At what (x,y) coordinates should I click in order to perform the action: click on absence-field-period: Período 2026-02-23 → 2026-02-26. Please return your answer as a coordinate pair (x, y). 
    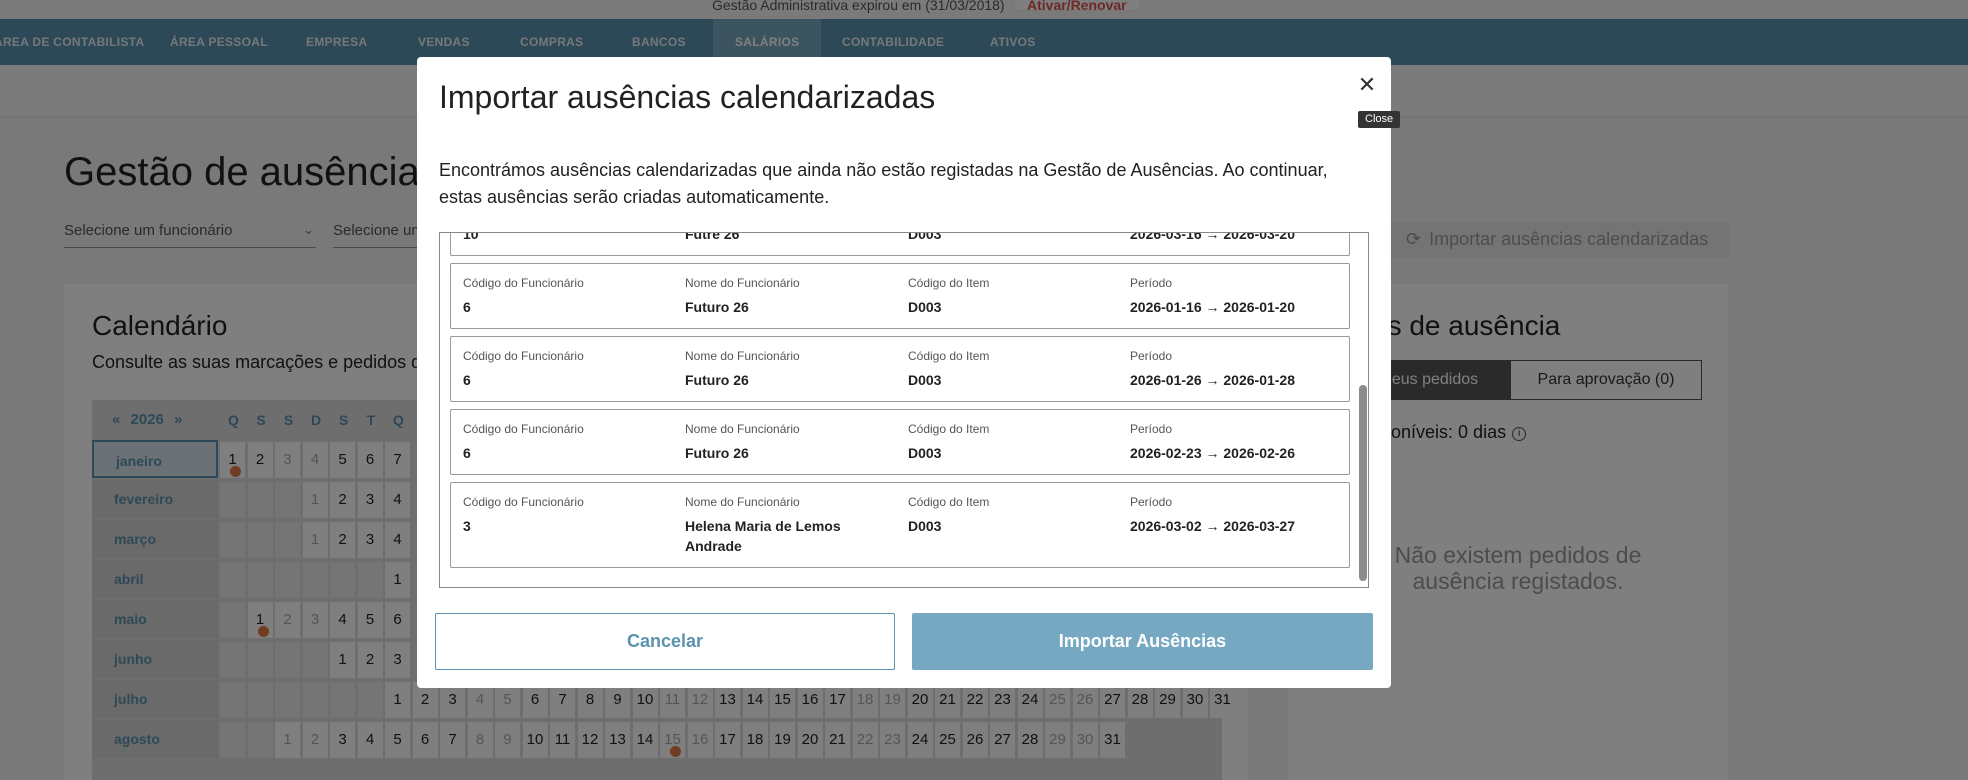
    Looking at the image, I should click on (1237, 442).